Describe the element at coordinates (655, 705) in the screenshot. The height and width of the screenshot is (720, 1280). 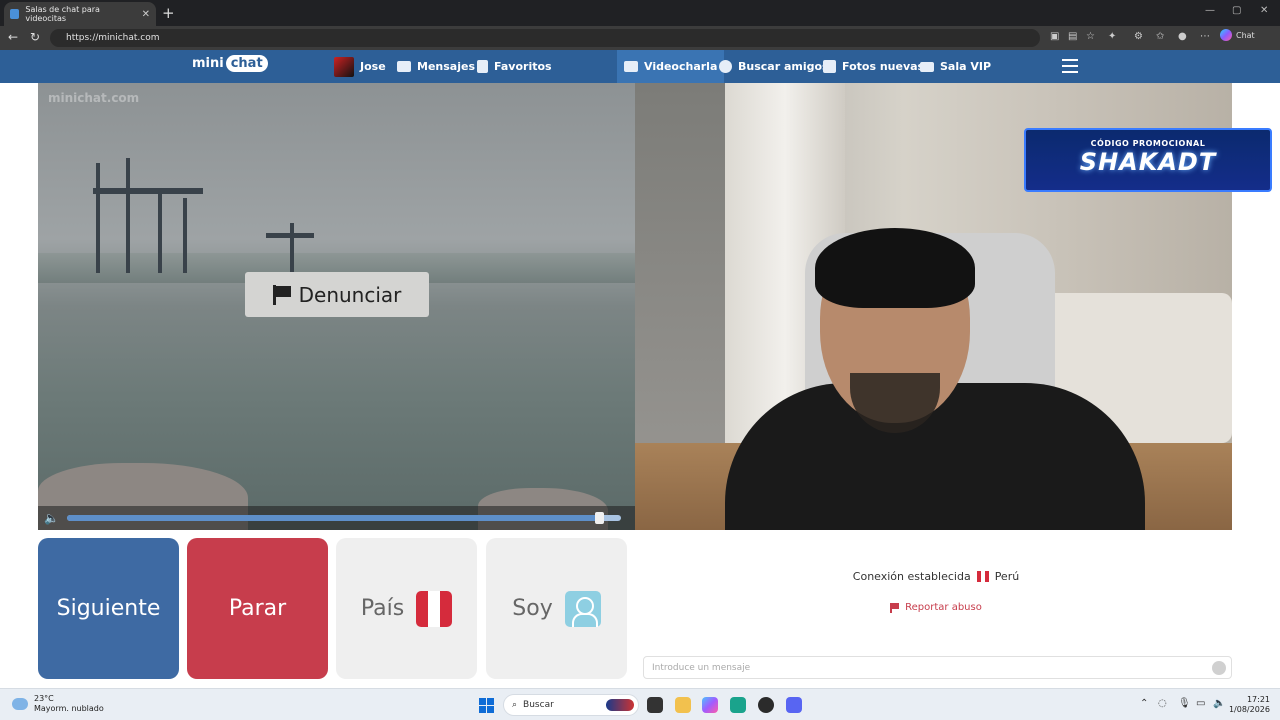
I see `task-view-icon` at that location.